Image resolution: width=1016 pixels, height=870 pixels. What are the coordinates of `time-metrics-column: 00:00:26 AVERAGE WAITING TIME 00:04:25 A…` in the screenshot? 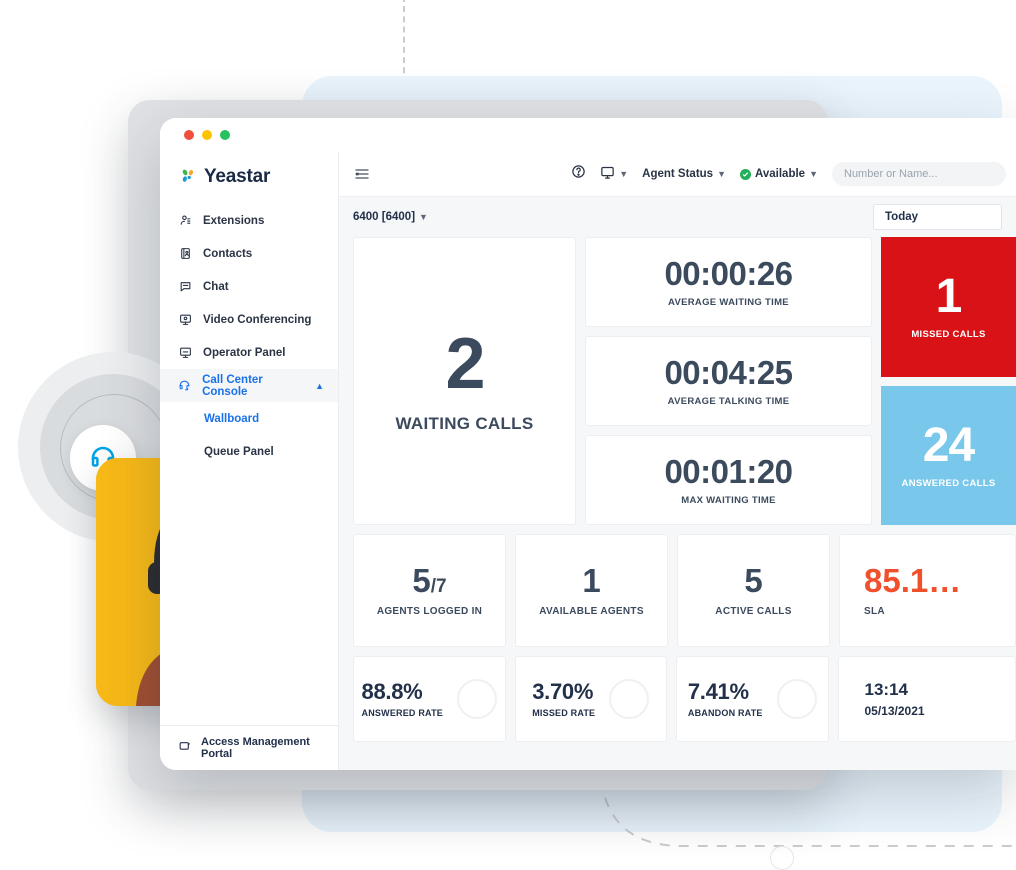 It's located at (728, 381).